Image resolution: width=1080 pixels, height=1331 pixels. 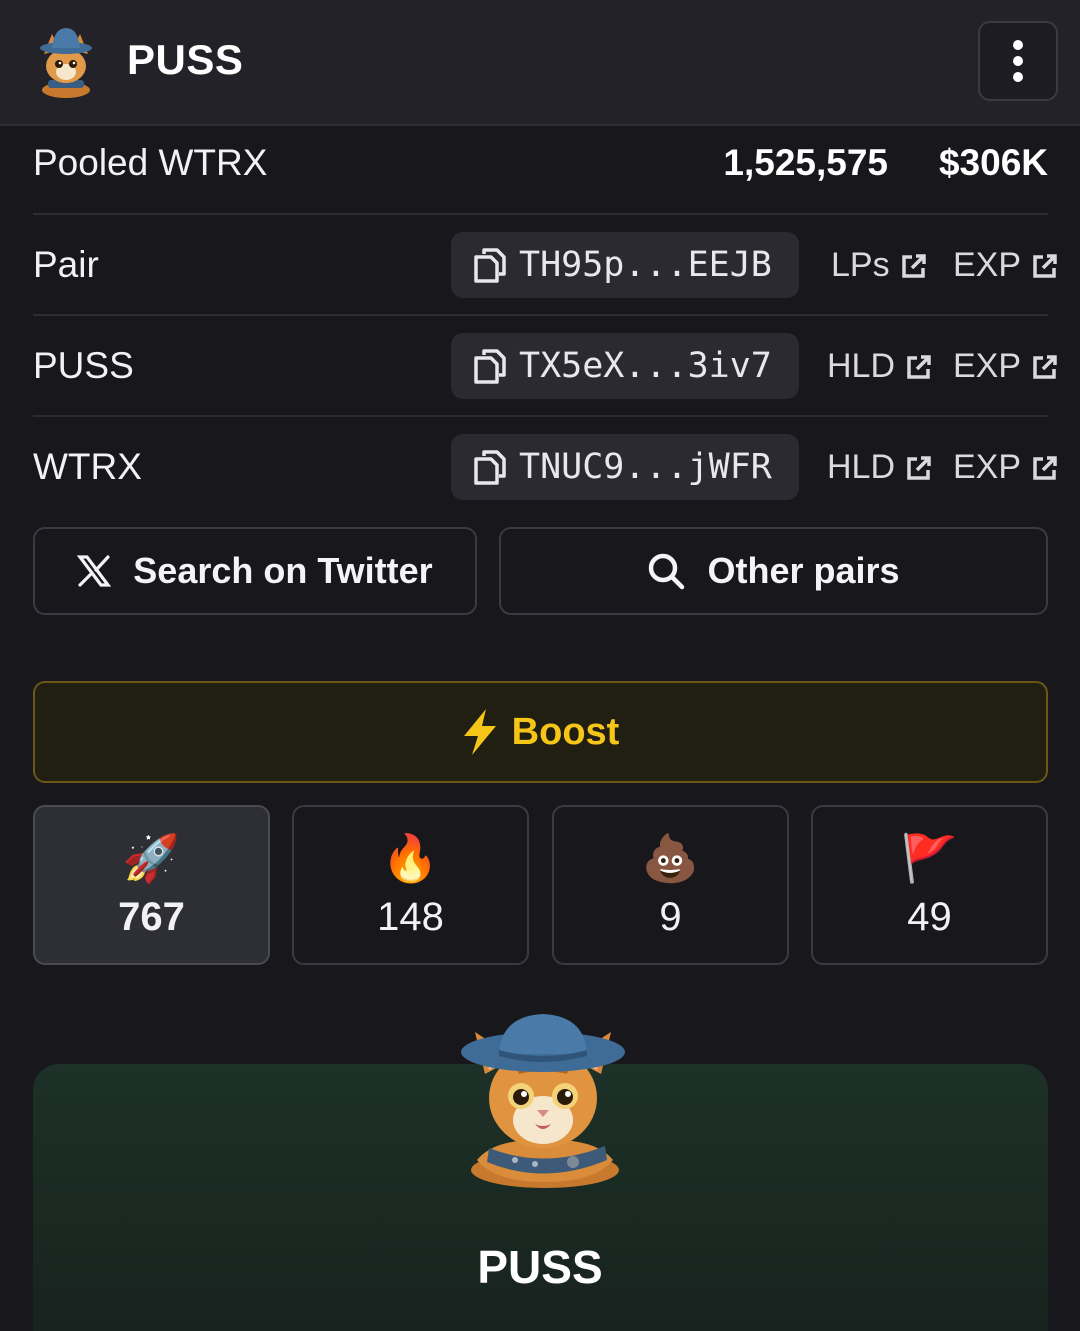 What do you see at coordinates (66, 264) in the screenshot?
I see `pair-label: Pair` at bounding box center [66, 264].